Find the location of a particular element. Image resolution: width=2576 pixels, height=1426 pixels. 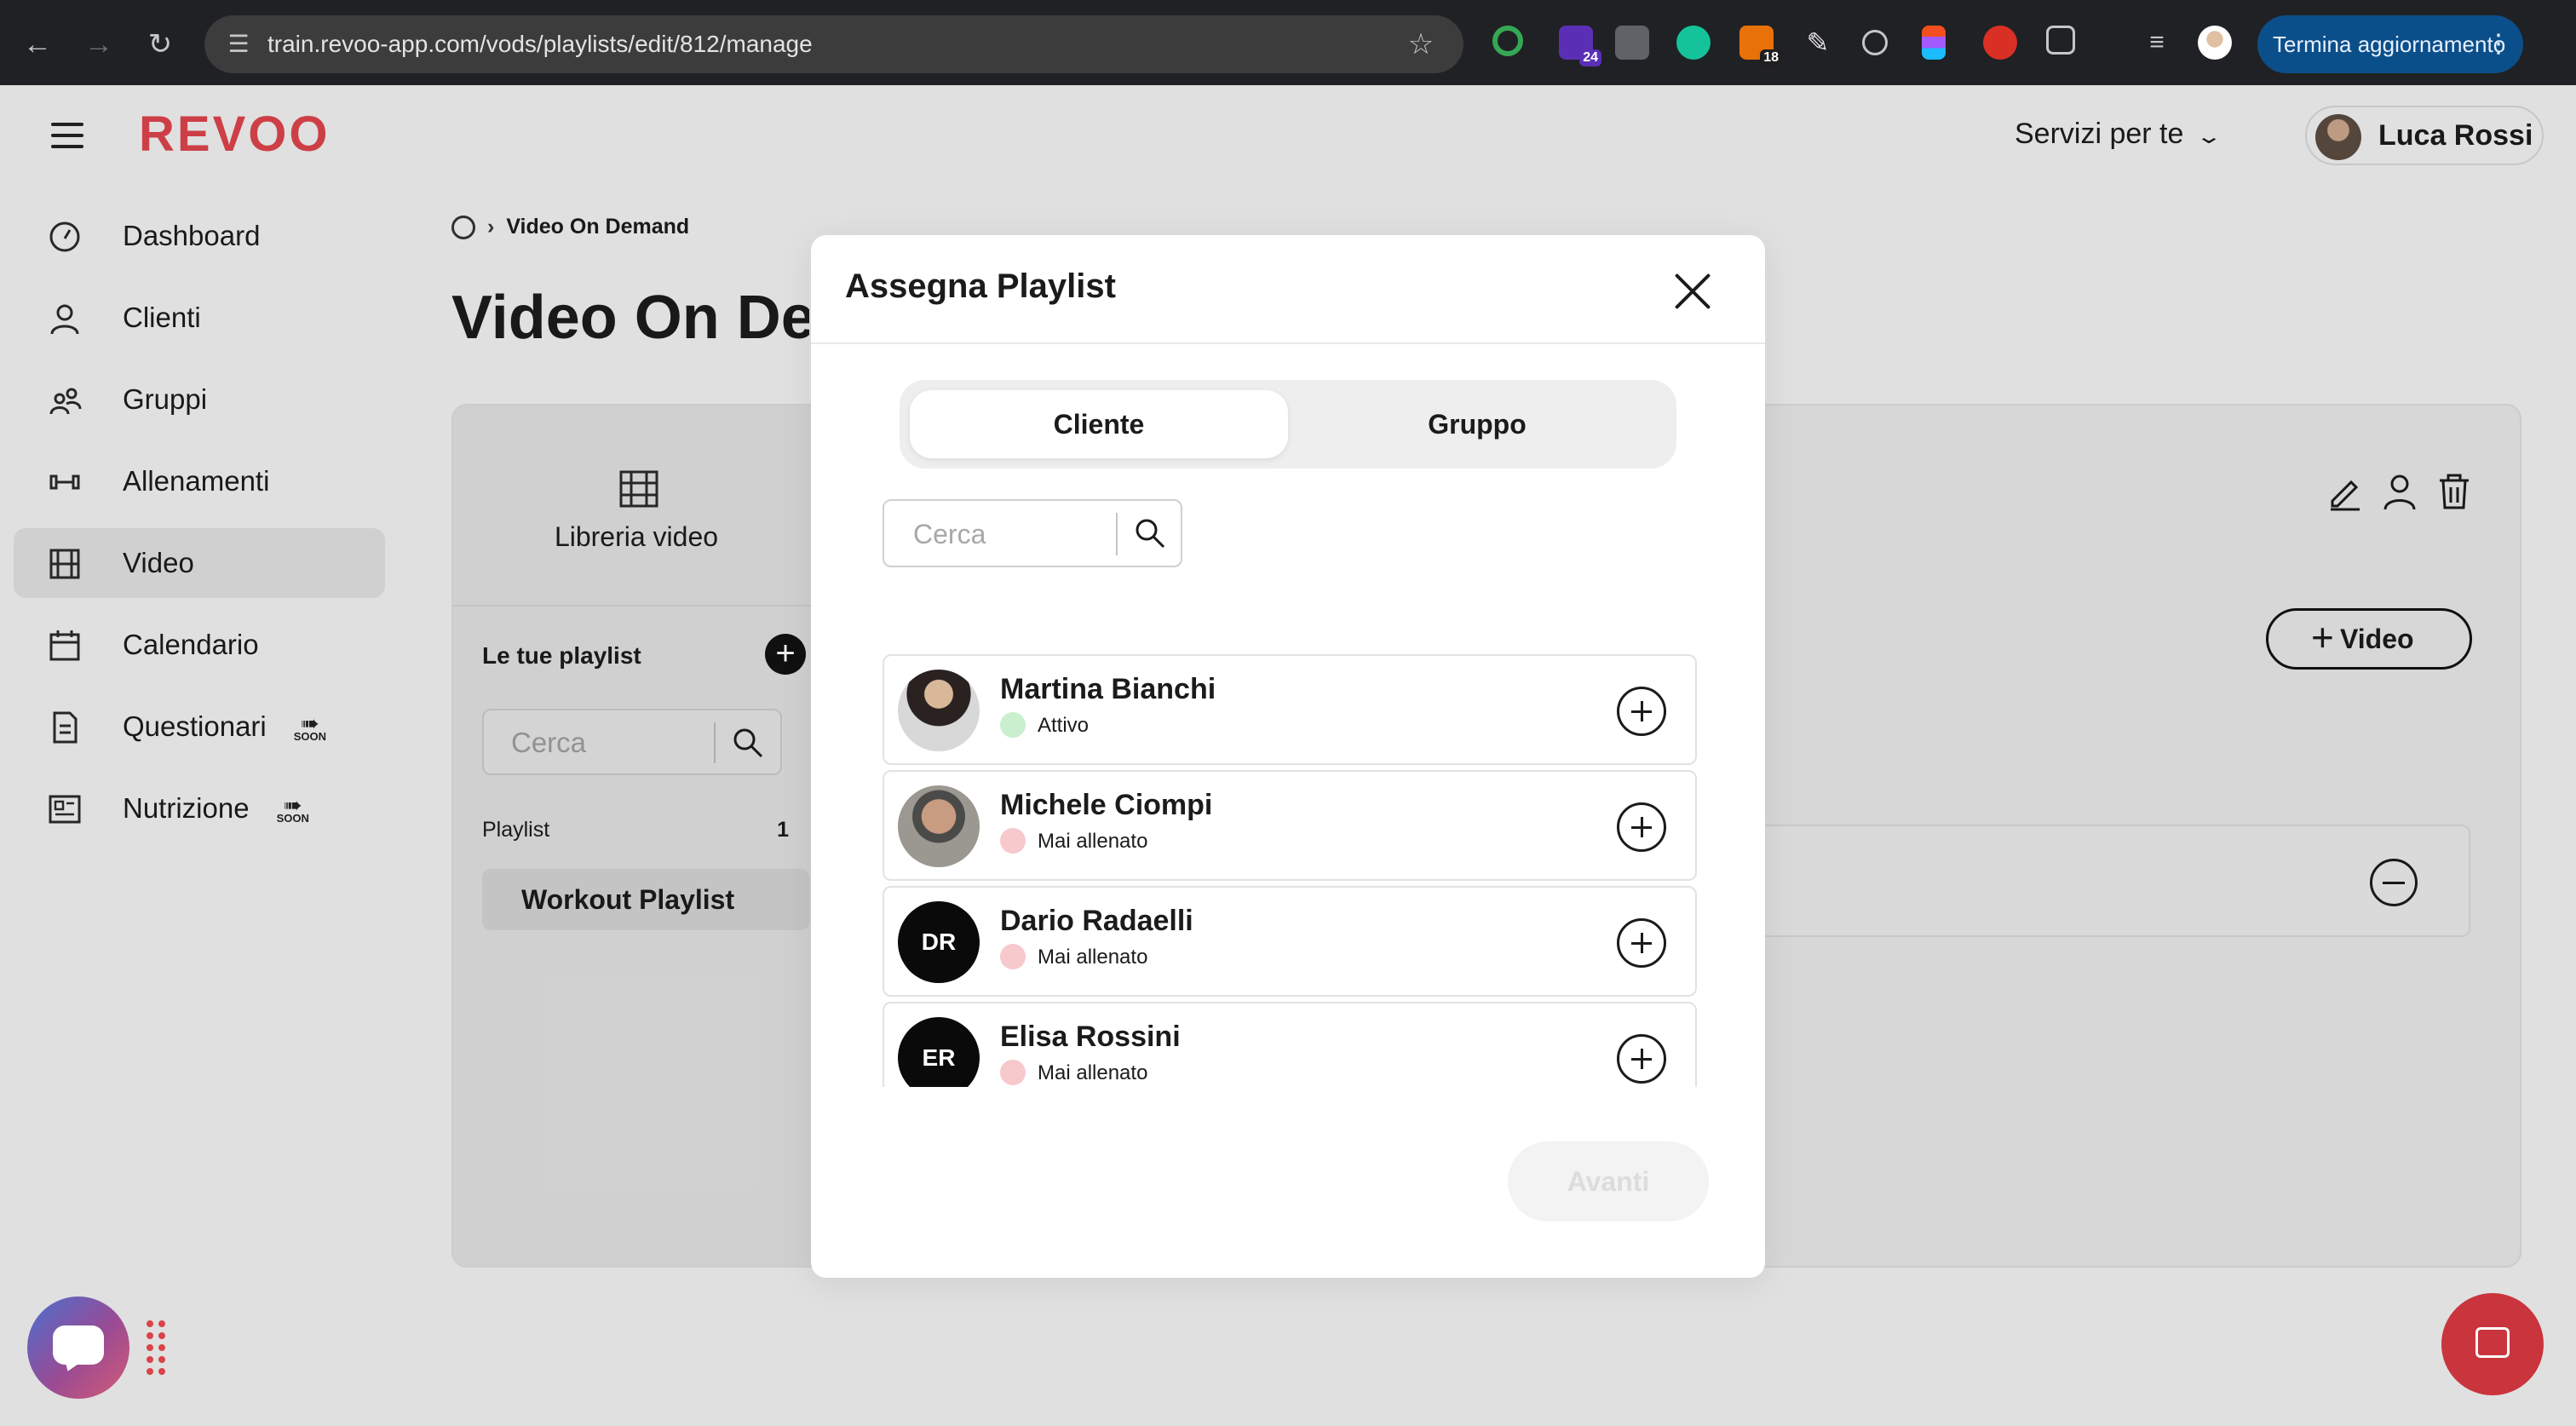

grammarly-icon is located at coordinates (1694, 43).